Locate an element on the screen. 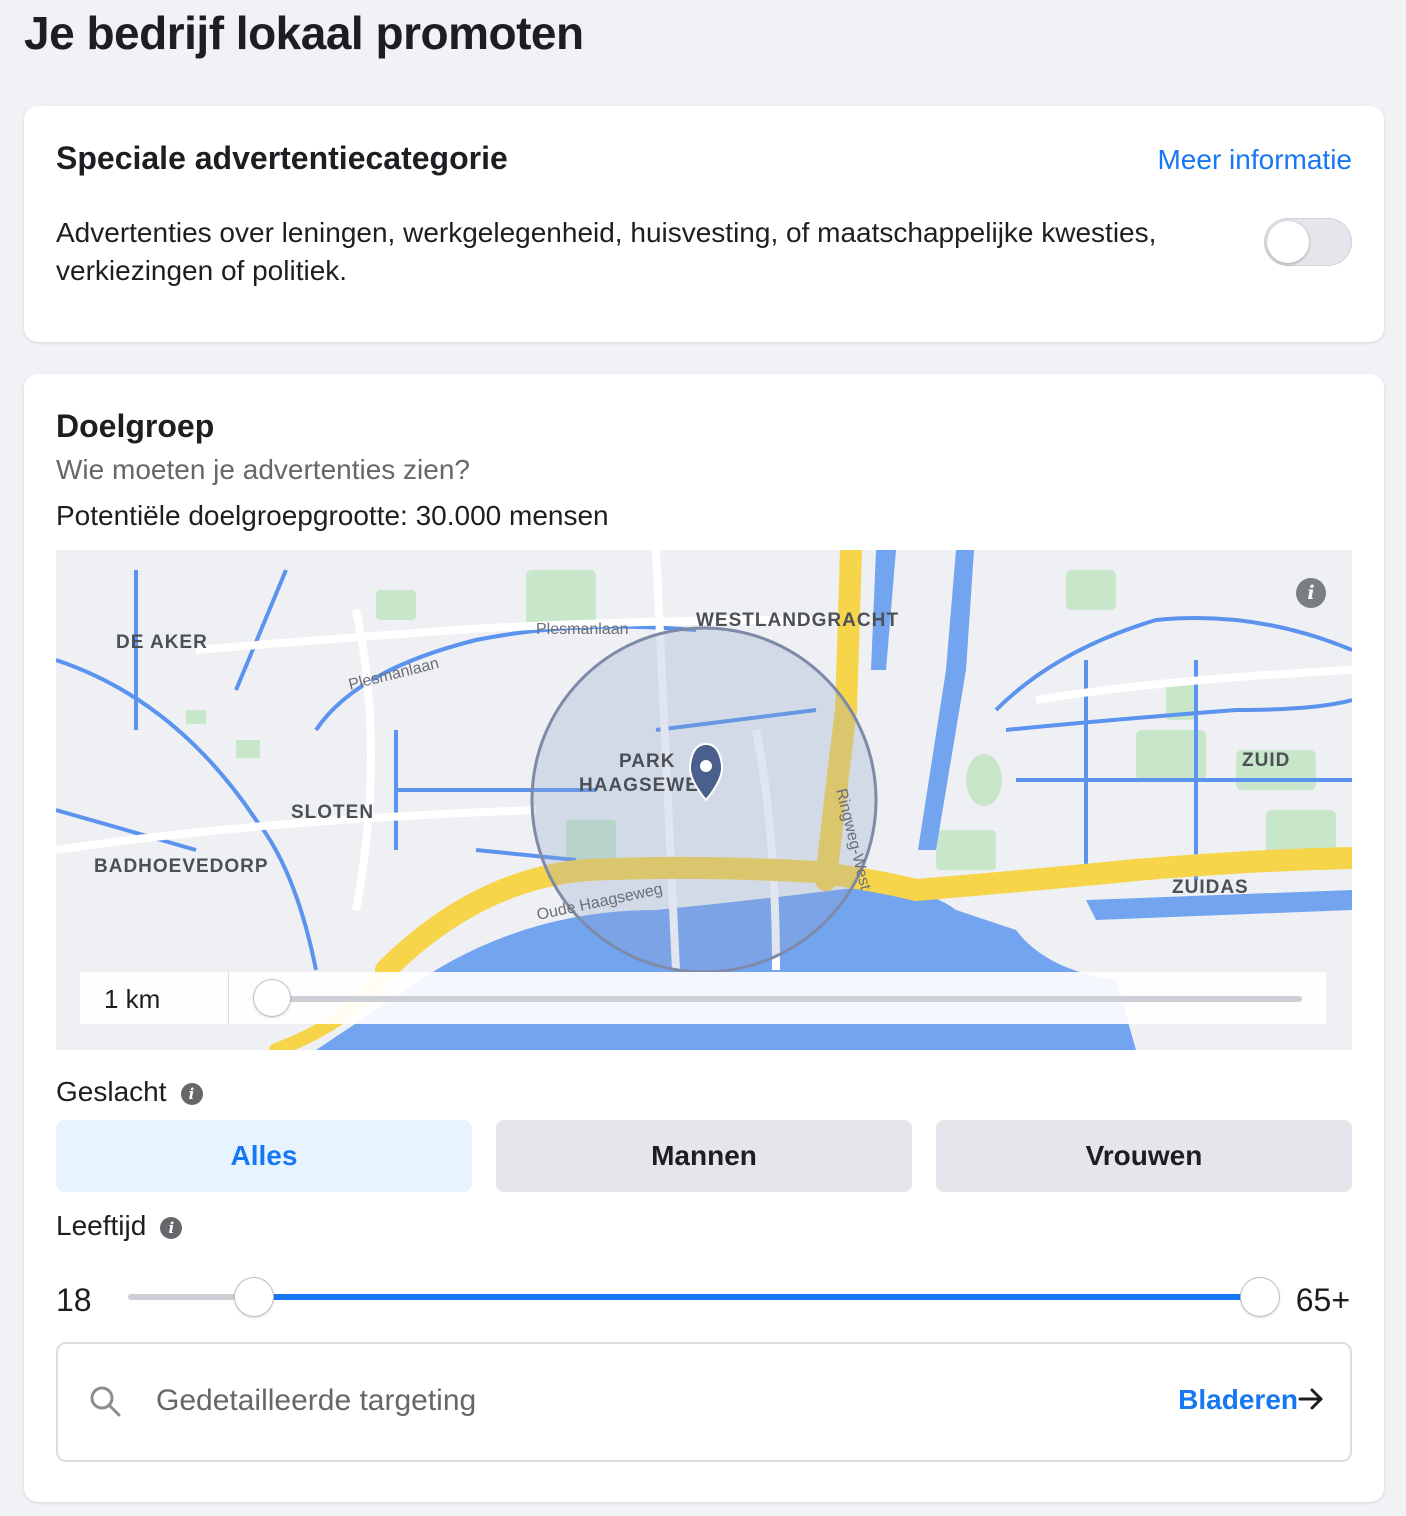 This screenshot has height=1516, width=1406. map-label-westlandgracht: WESTLANDGRACHT is located at coordinates (797, 620).